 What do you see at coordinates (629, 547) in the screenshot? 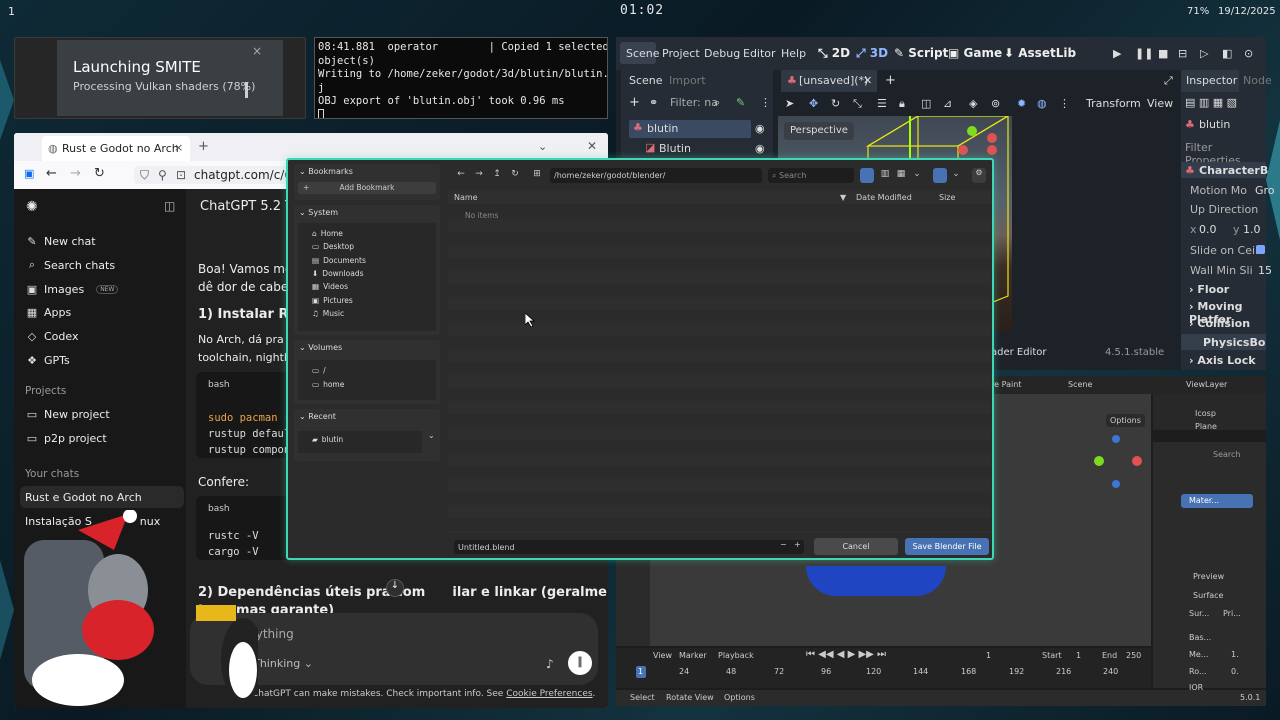
I see `filename-field: Untitled.blend` at bounding box center [629, 547].